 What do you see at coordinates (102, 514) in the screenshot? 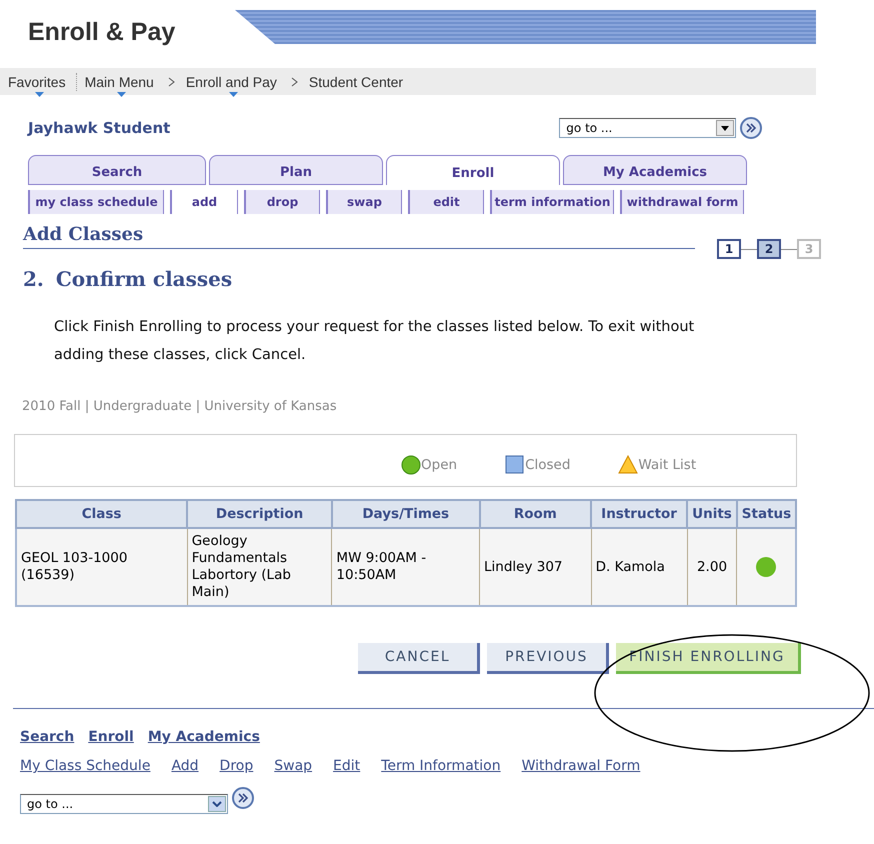
I see `column-header: Class` at bounding box center [102, 514].